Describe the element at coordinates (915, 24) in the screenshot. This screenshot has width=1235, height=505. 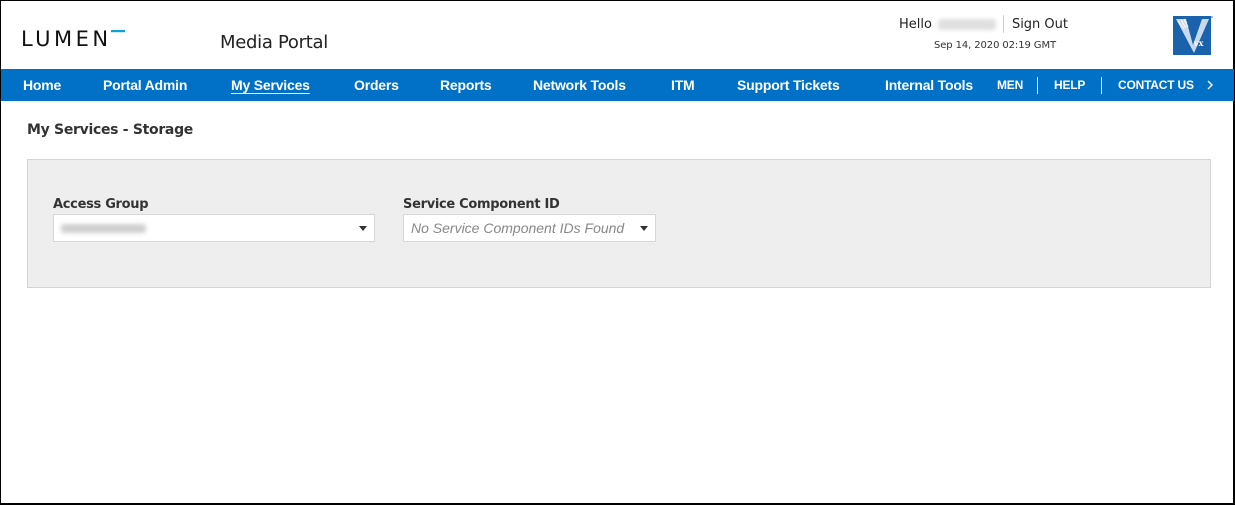
I see `greeting: Hello` at that location.